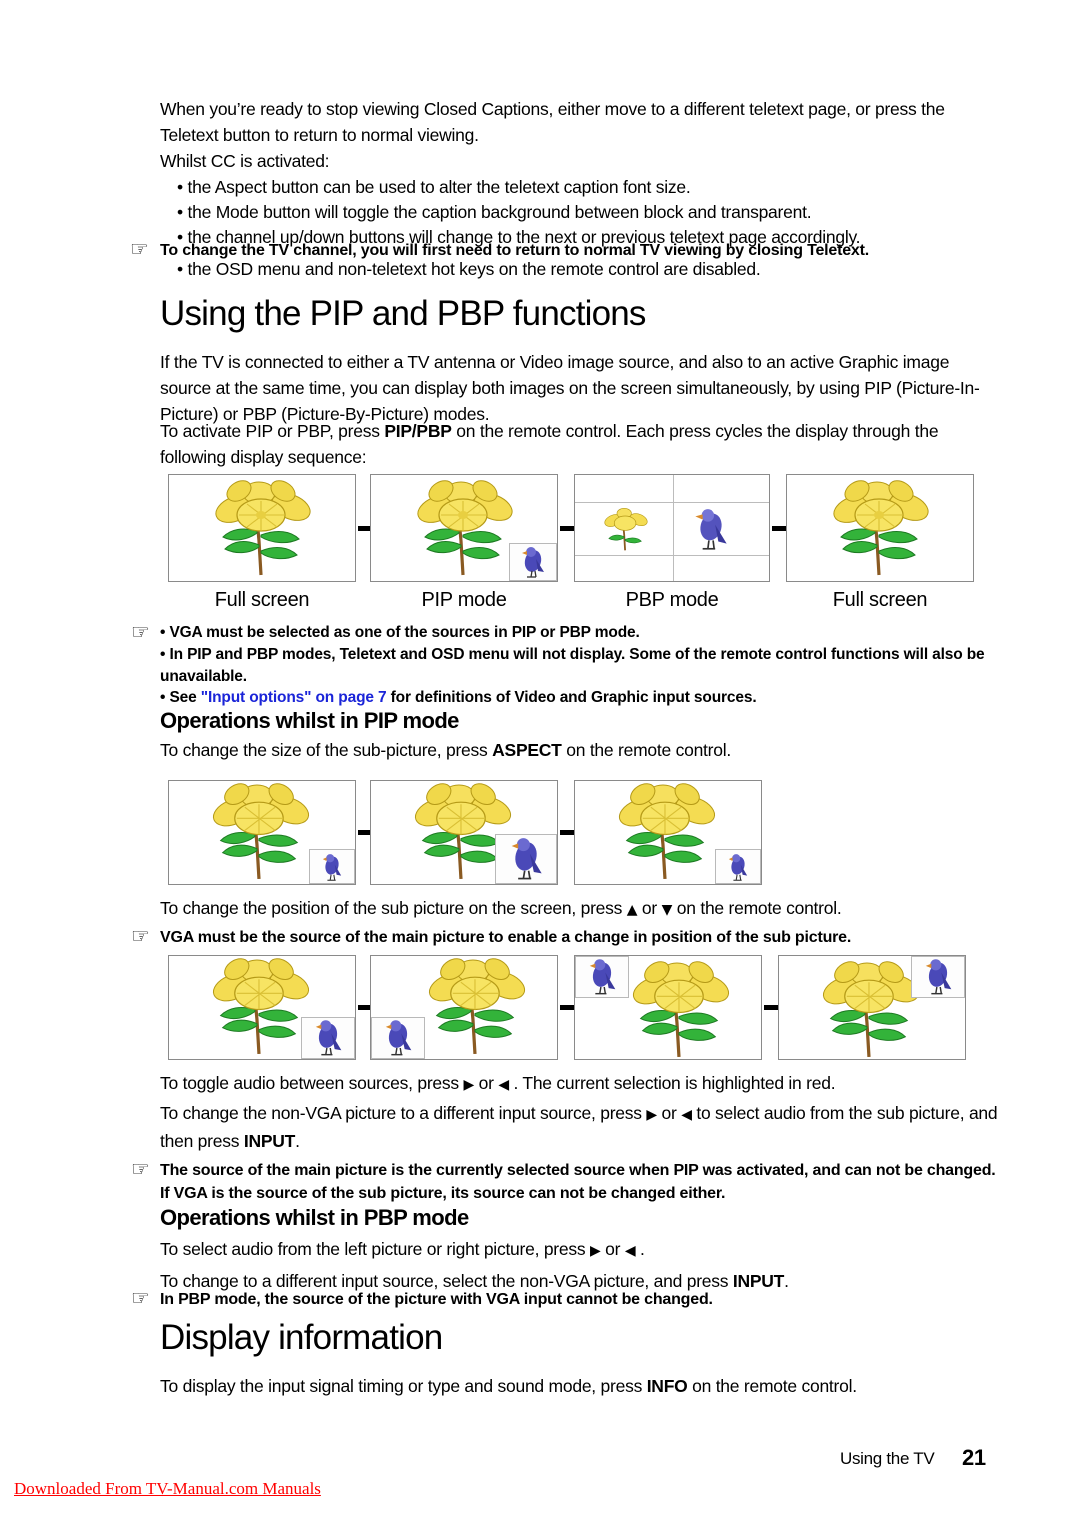  I want to click on footer-page-number: 21, so click(974, 1457).